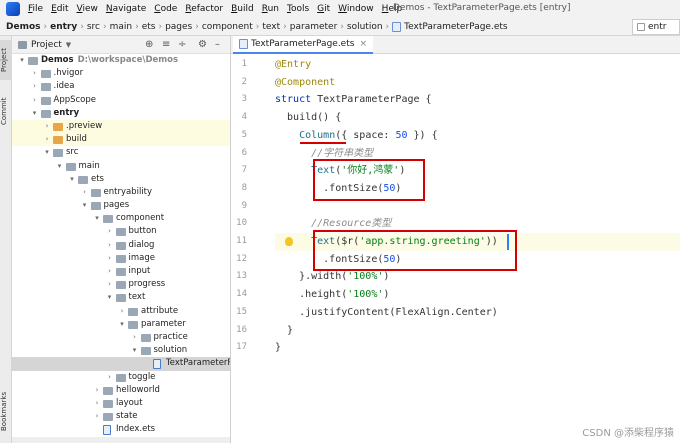 The width and height of the screenshot is (680, 443). I want to click on tree-item: TextParameterPage, so click(121, 364).